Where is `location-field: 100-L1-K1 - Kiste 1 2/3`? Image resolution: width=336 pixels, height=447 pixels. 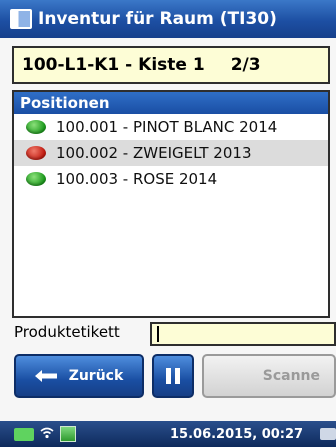 location-field: 100-L1-K1 - Kiste 1 2/3 is located at coordinates (171, 65).